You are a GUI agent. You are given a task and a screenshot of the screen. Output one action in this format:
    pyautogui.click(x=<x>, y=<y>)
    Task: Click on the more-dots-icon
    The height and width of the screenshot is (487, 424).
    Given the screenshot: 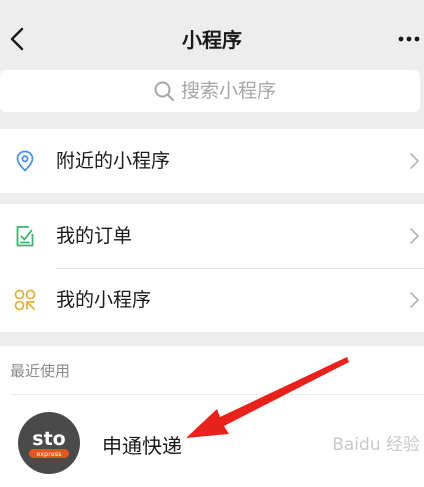 What is the action you would take?
    pyautogui.click(x=409, y=39)
    